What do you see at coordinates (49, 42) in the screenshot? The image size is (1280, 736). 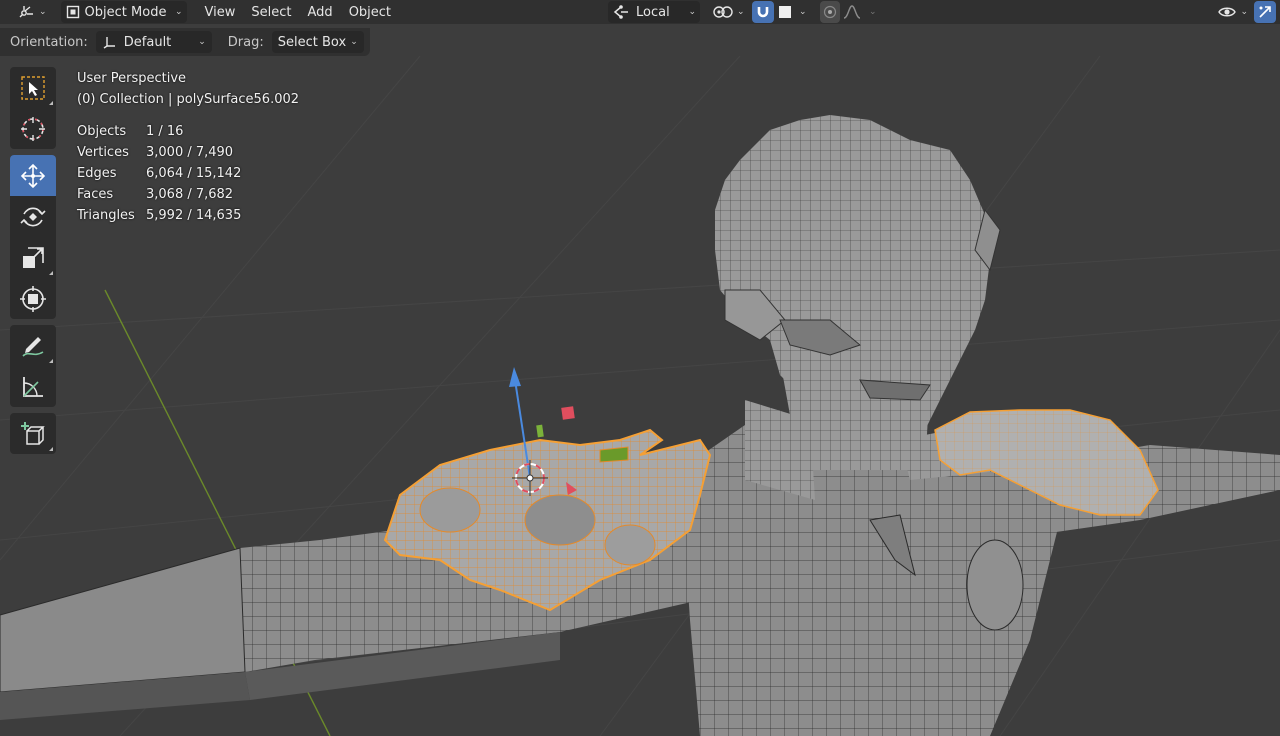 I see `orientation-label: Orientation:` at bounding box center [49, 42].